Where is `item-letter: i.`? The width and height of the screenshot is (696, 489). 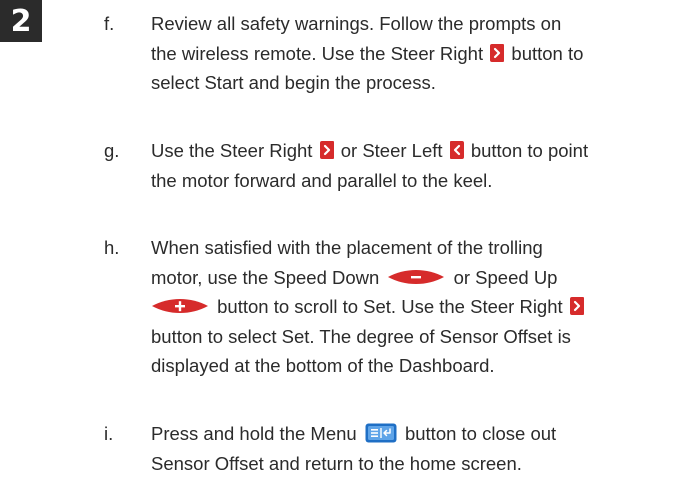
item-letter: i. is located at coordinates (109, 433).